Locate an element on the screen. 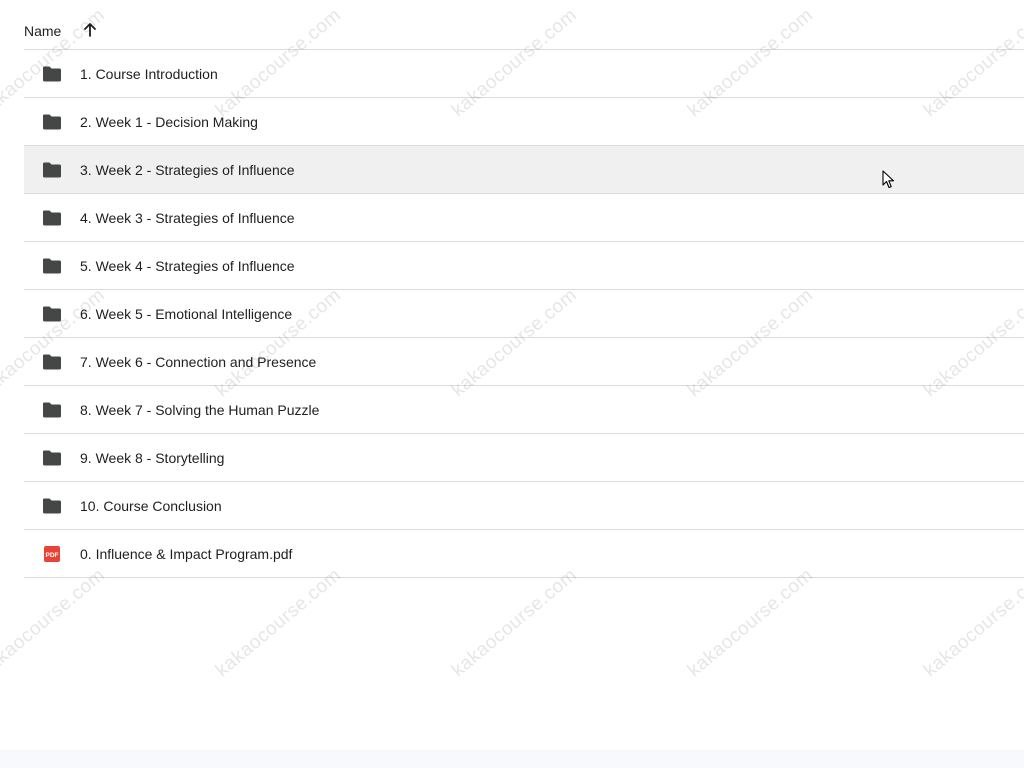 Image resolution: width=1024 pixels, height=768 pixels. file-row-label: 10. Course Conclusion is located at coordinates (151, 505).